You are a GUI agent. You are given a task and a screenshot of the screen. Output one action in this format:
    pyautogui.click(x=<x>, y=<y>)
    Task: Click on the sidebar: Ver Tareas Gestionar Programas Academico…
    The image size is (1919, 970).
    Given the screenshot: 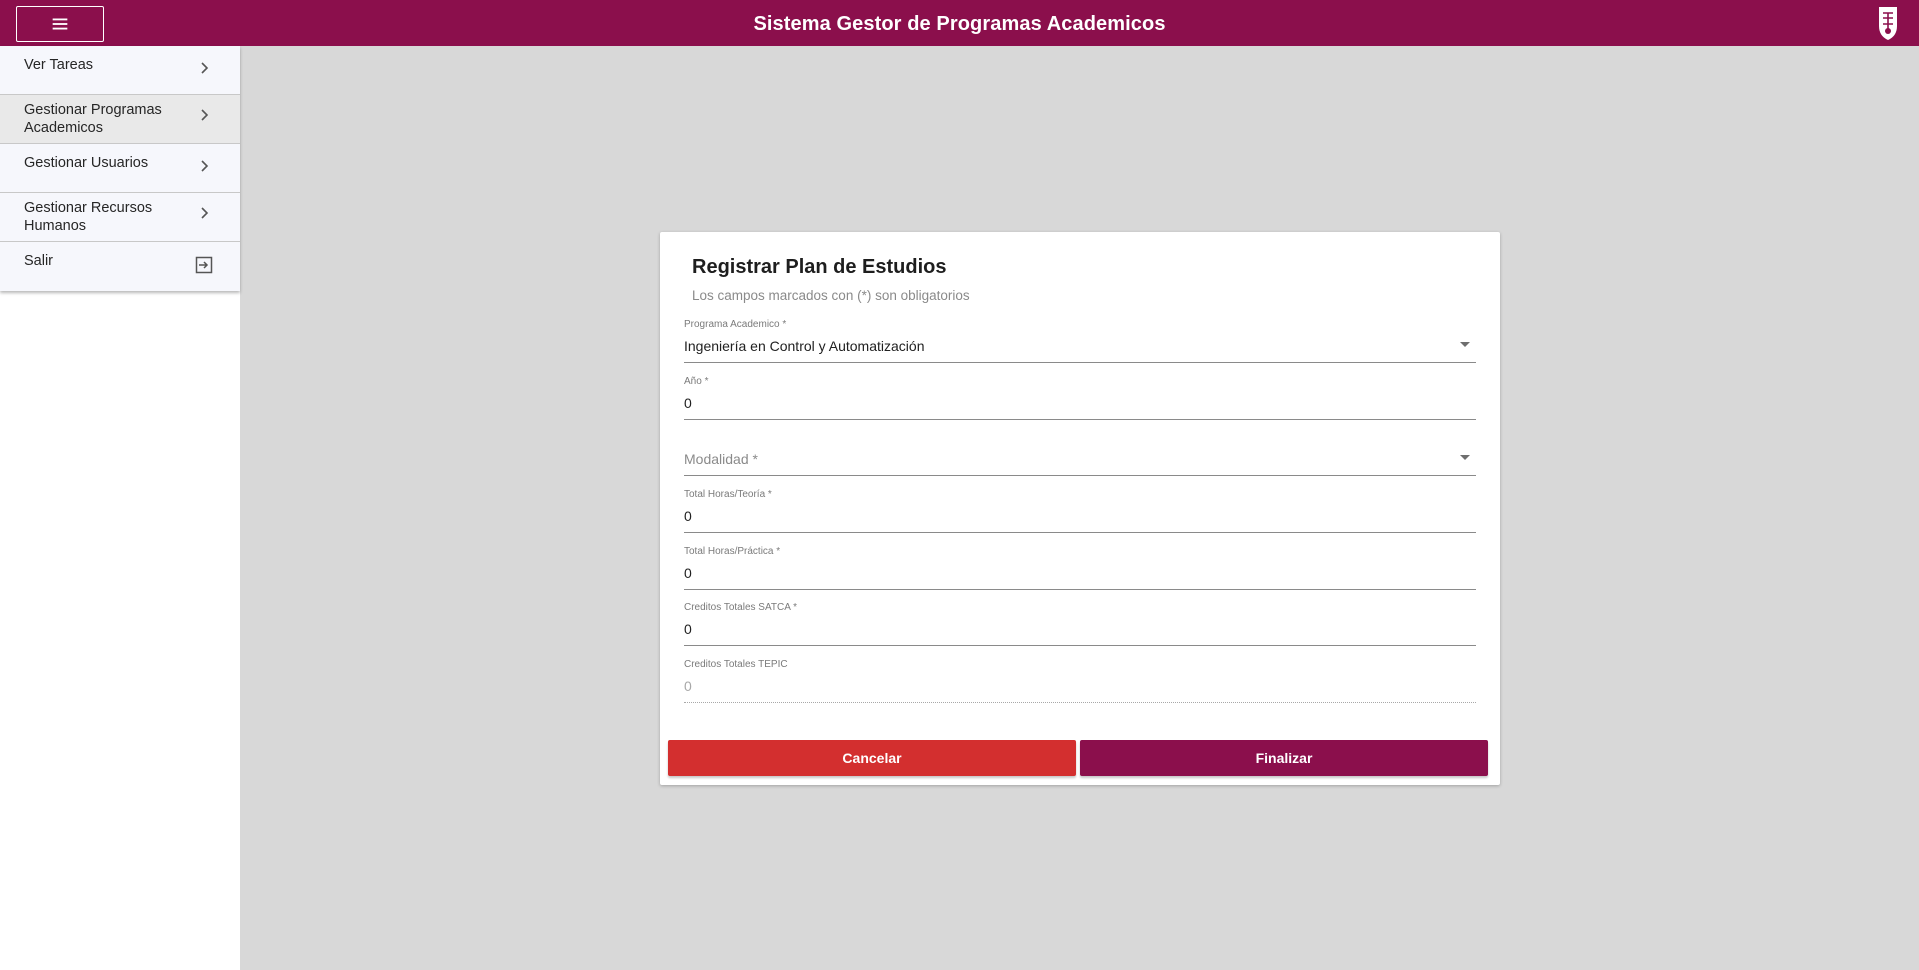 What is the action you would take?
    pyautogui.click(x=120, y=508)
    